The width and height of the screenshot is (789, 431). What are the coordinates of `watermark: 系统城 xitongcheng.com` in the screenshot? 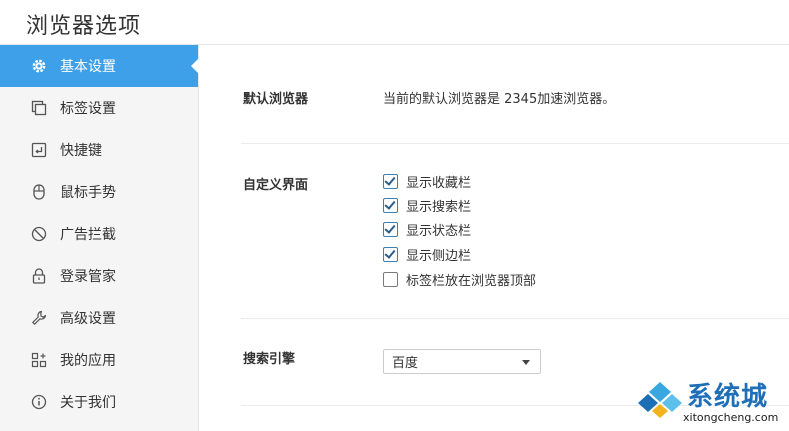 It's located at (711, 402).